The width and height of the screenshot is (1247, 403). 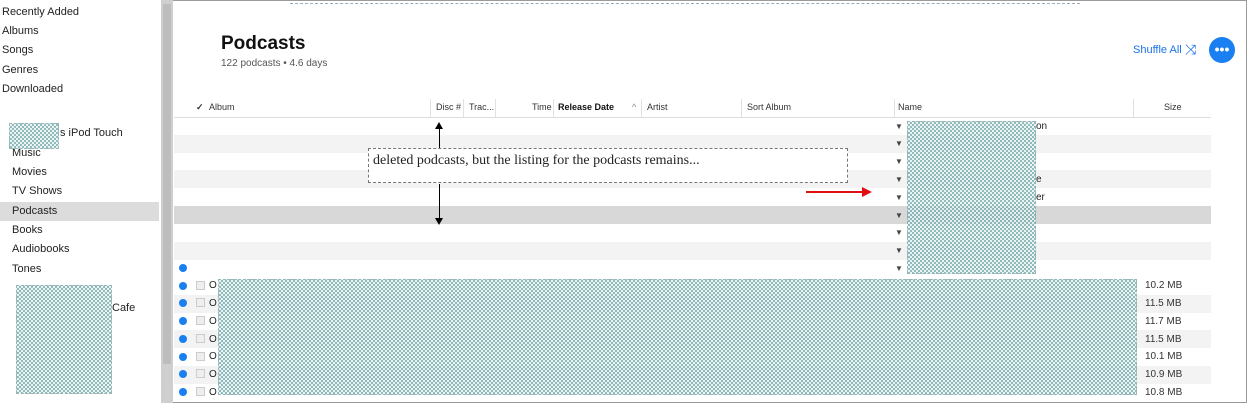 I want to click on group-name-tail: on, so click(x=1042, y=126).